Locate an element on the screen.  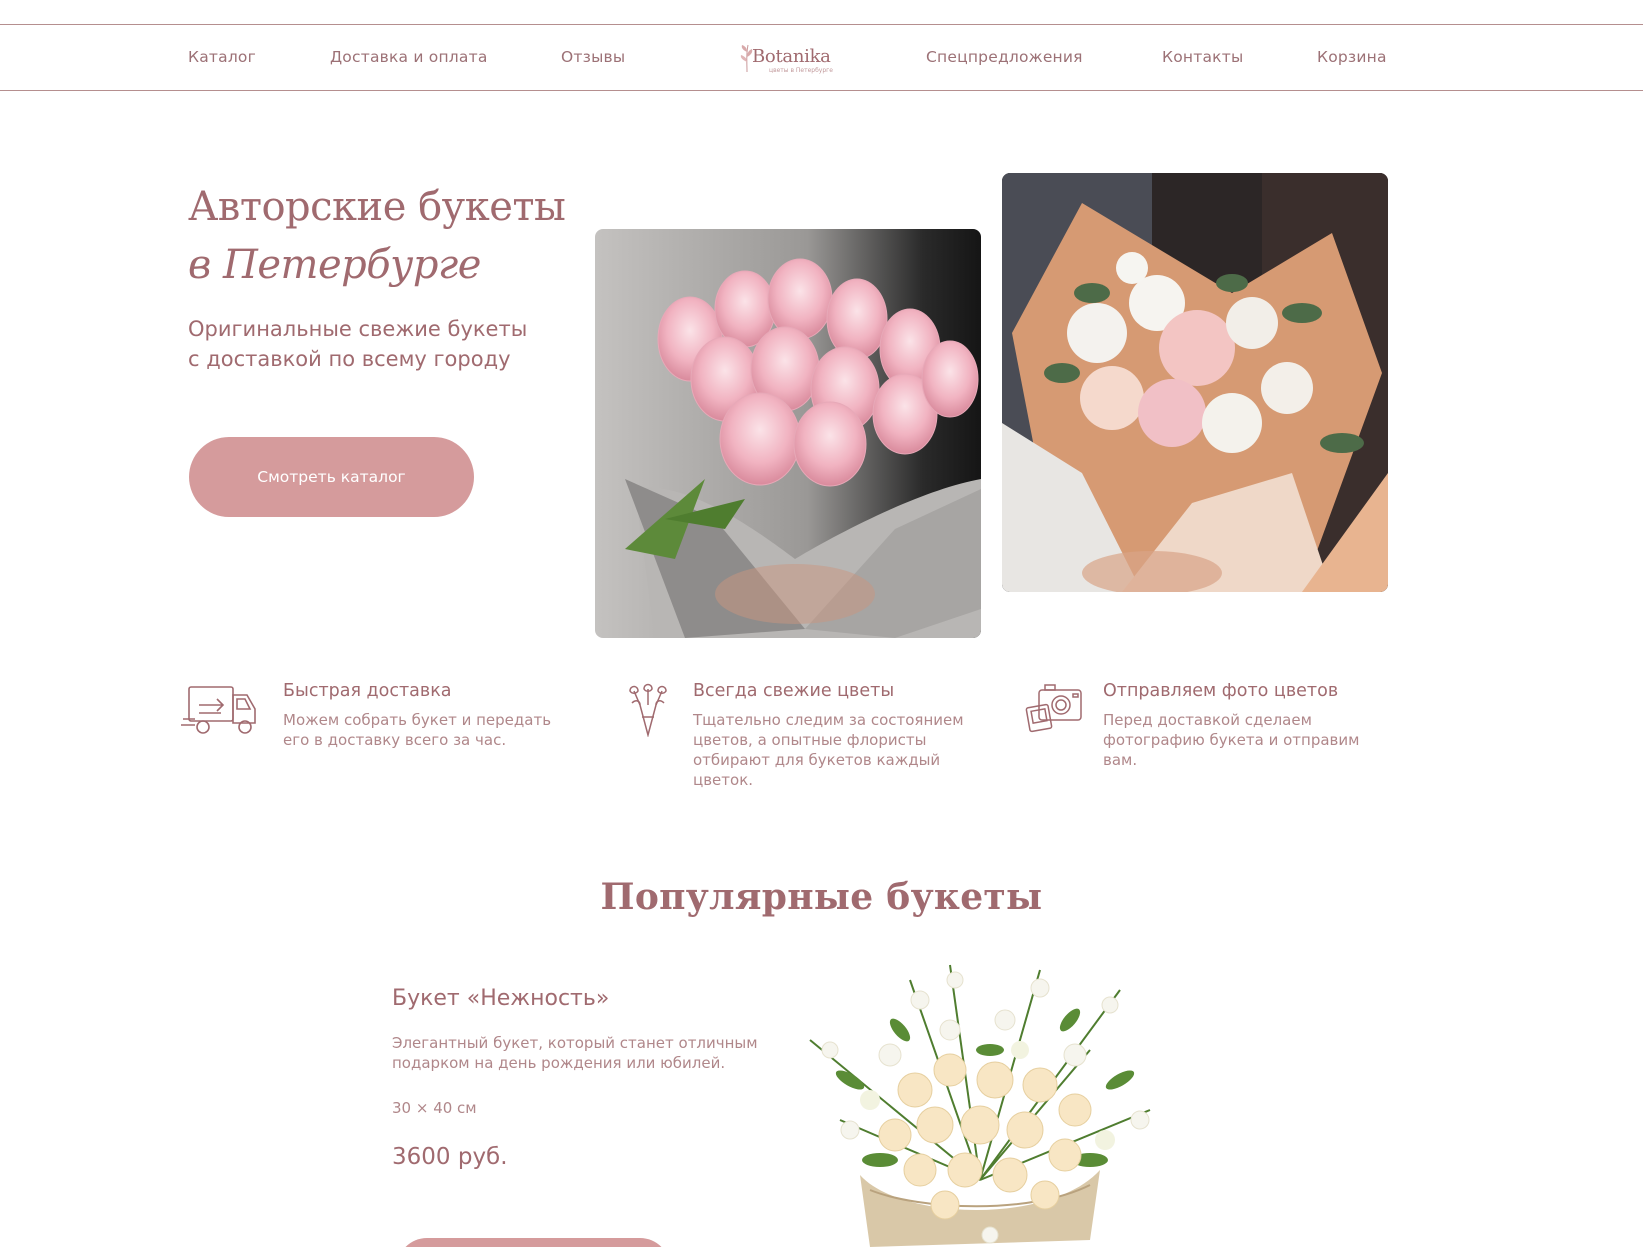
feature-text-line: вам. is located at coordinates (1120, 760).